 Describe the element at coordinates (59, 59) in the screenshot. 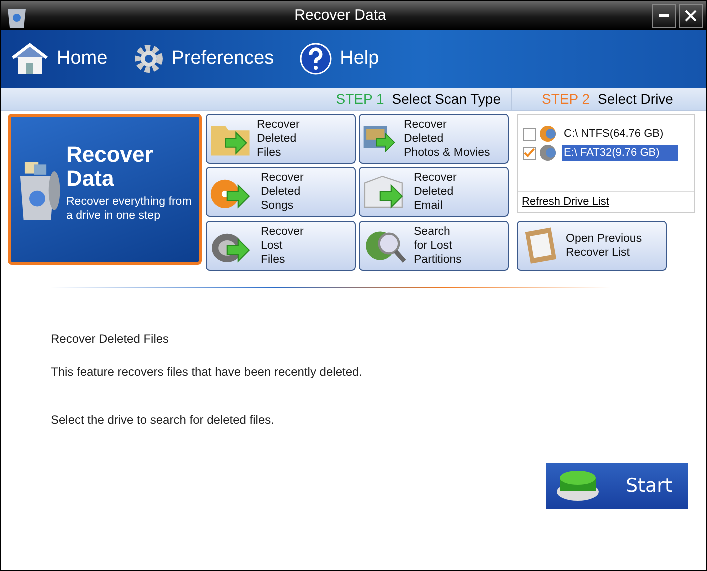

I see `nav-item: Home` at that location.